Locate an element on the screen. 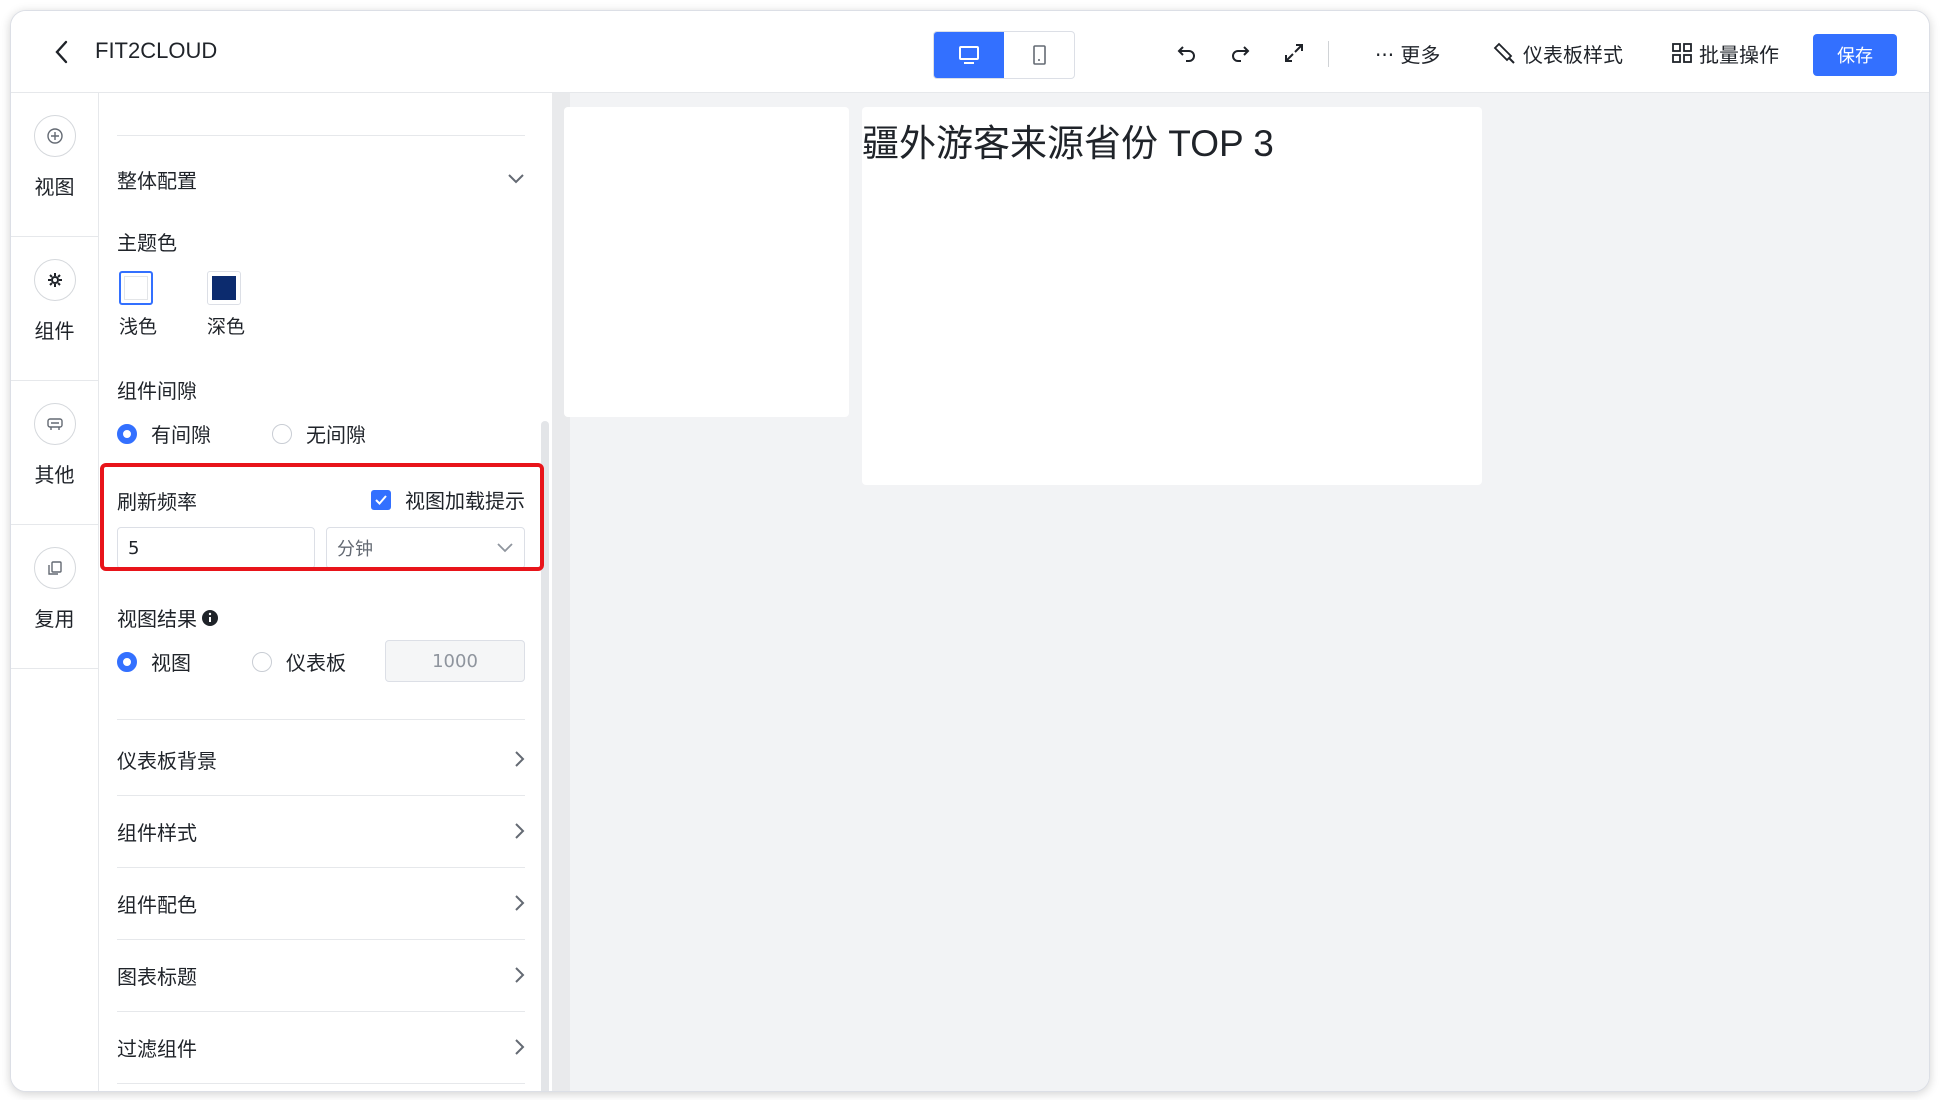  batch-operation-label: 批量操作 is located at coordinates (1739, 54).